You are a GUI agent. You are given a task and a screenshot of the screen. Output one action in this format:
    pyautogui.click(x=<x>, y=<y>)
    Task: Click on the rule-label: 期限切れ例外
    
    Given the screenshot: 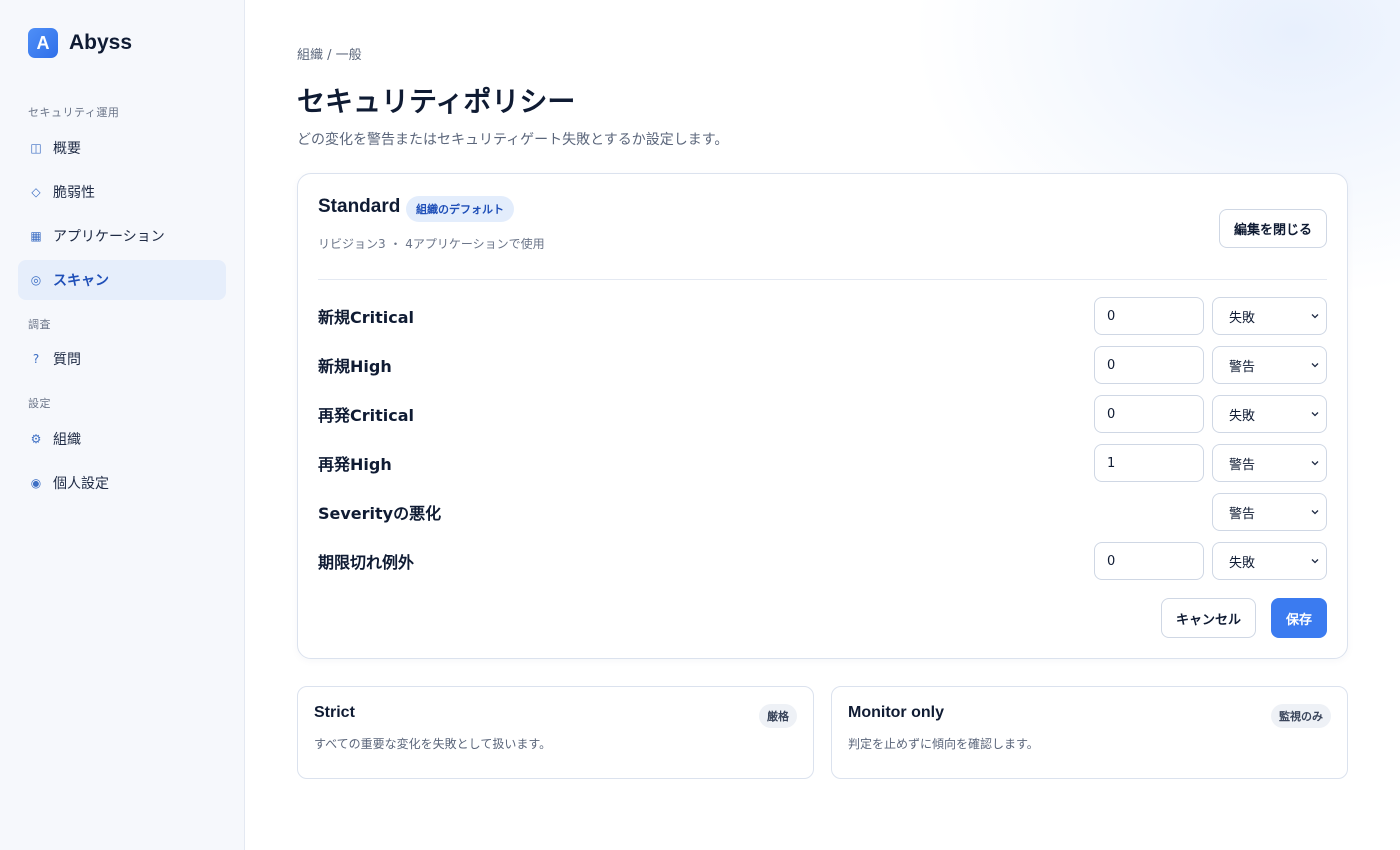 What is the action you would take?
    pyautogui.click(x=366, y=562)
    